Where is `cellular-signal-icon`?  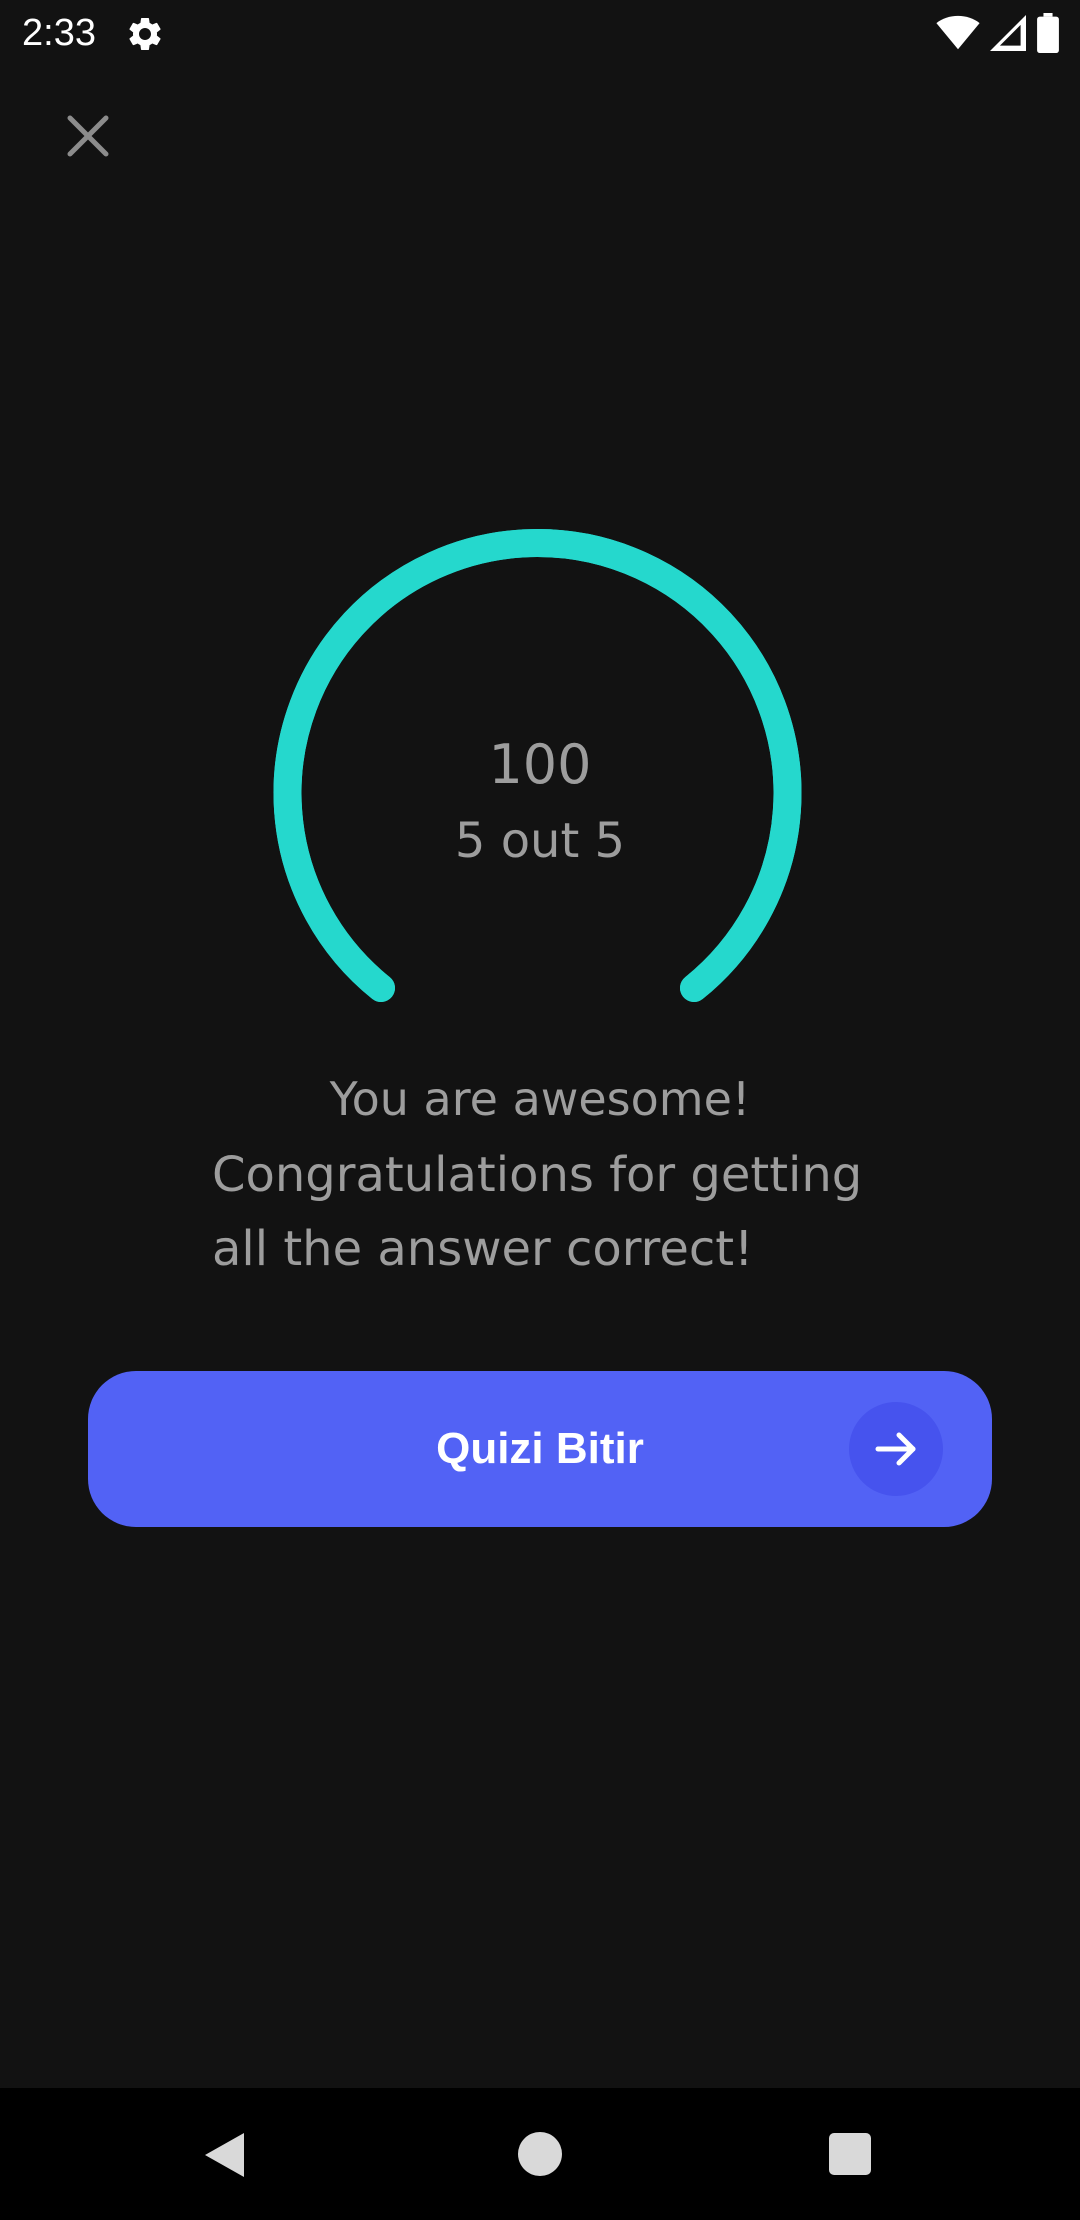 cellular-signal-icon is located at coordinates (1008, 33).